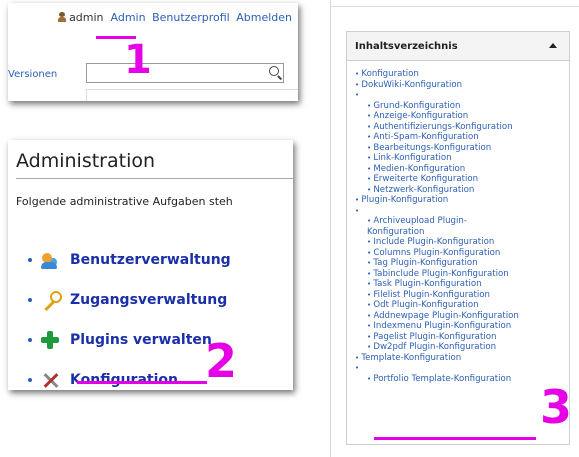  What do you see at coordinates (553, 45) in the screenshot?
I see `collapse-arrow-icon` at bounding box center [553, 45].